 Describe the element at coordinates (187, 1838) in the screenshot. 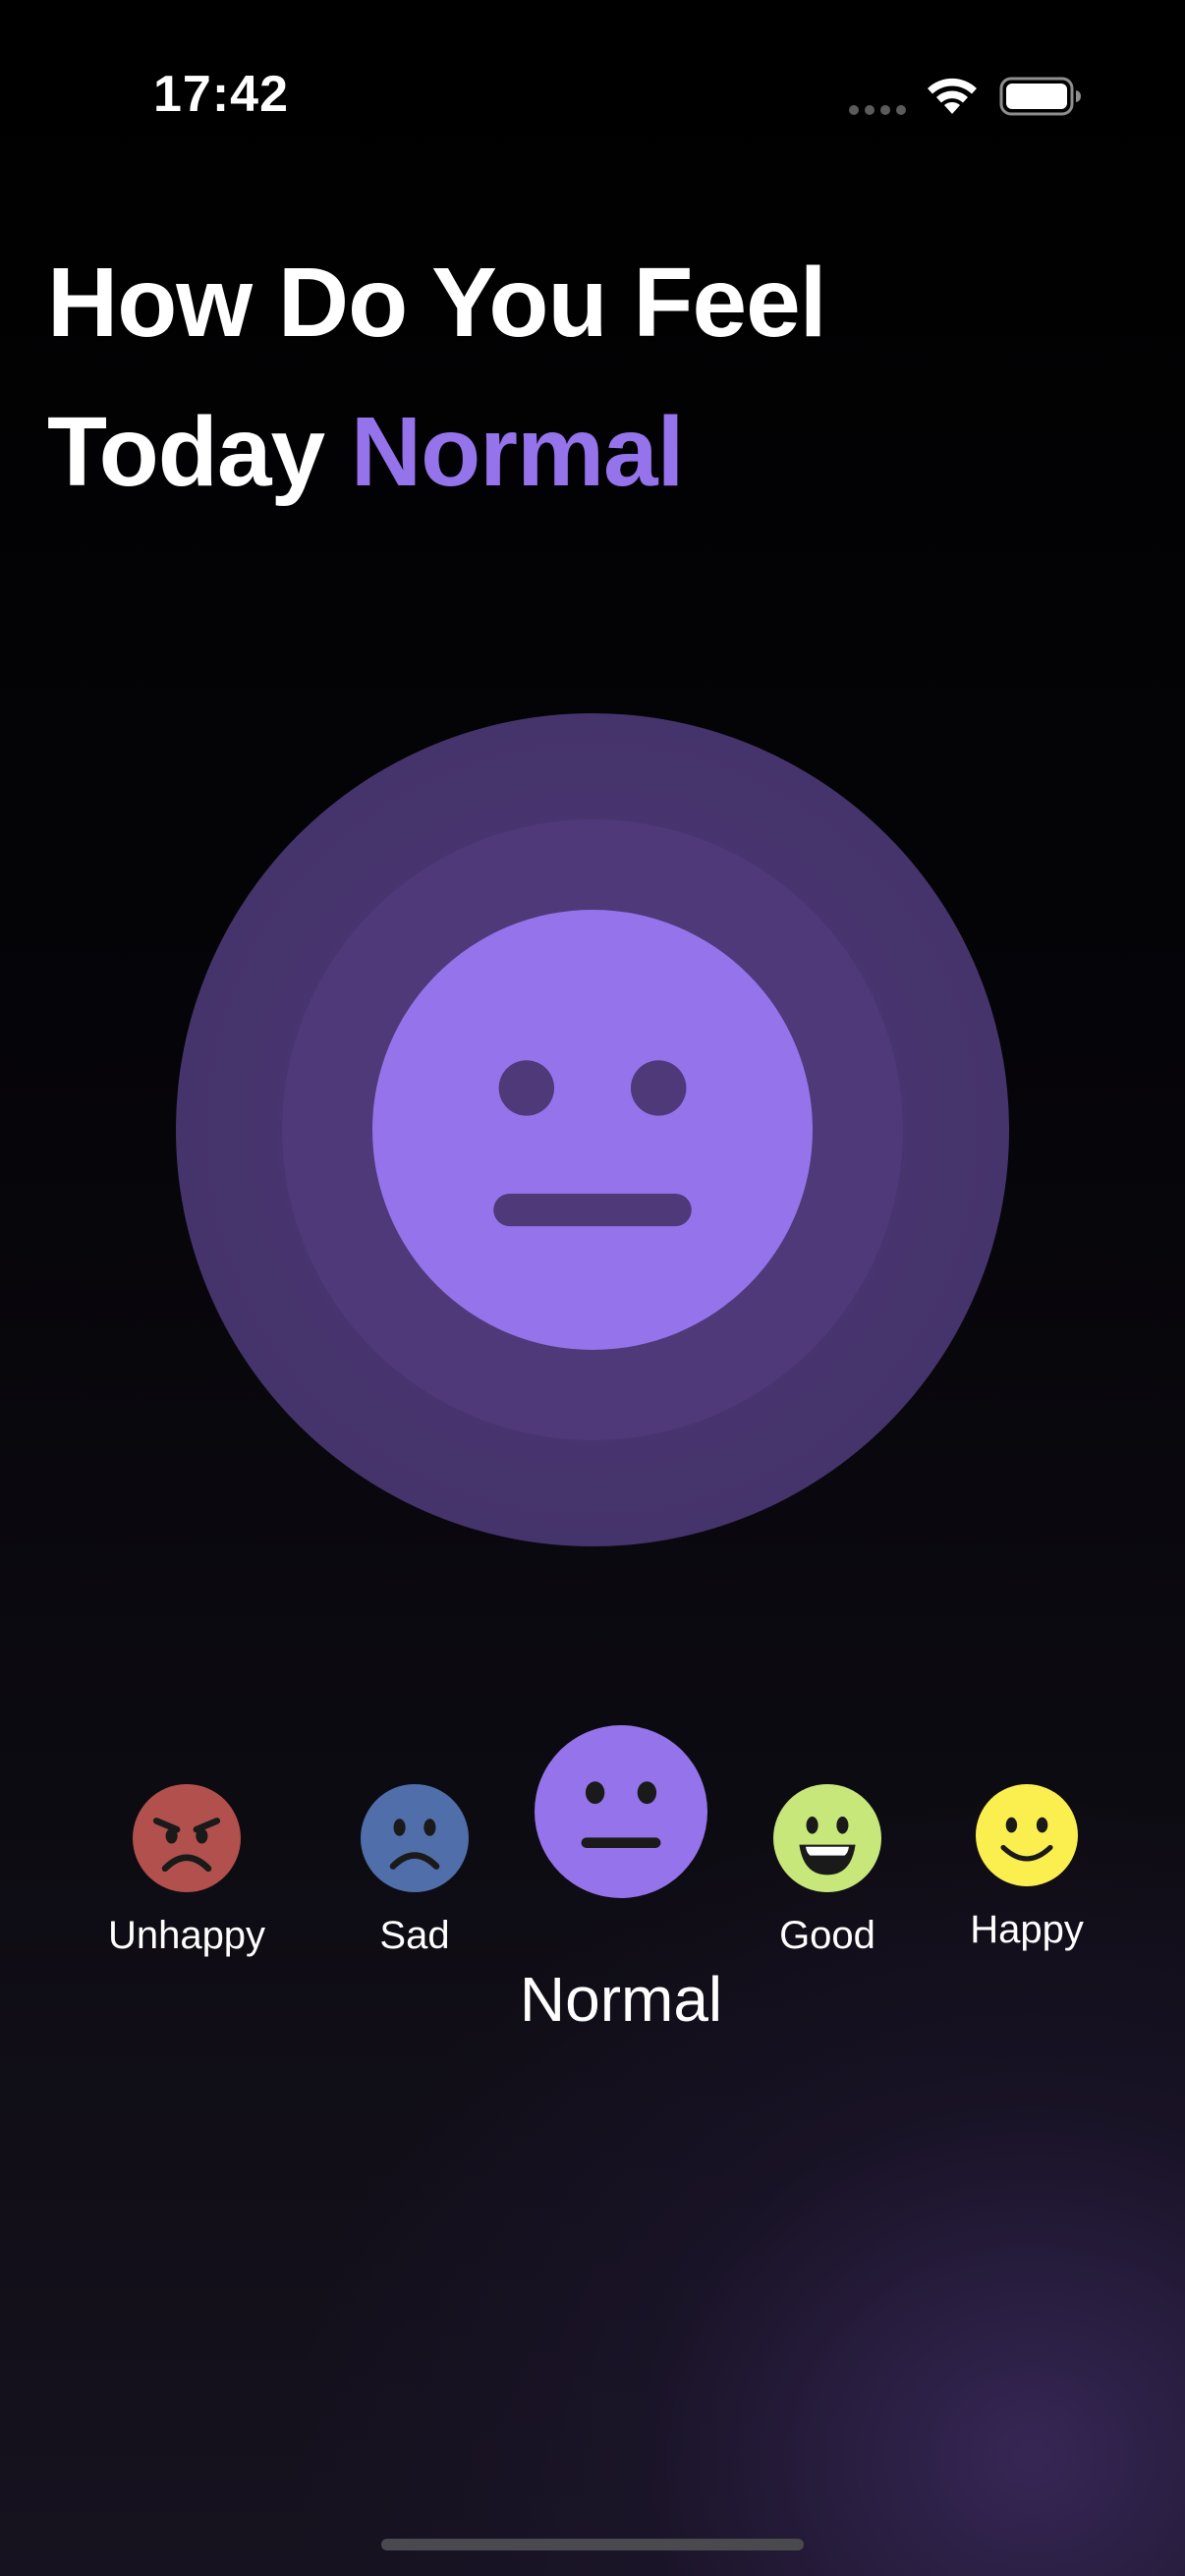

I see `angry-face-icon` at that location.